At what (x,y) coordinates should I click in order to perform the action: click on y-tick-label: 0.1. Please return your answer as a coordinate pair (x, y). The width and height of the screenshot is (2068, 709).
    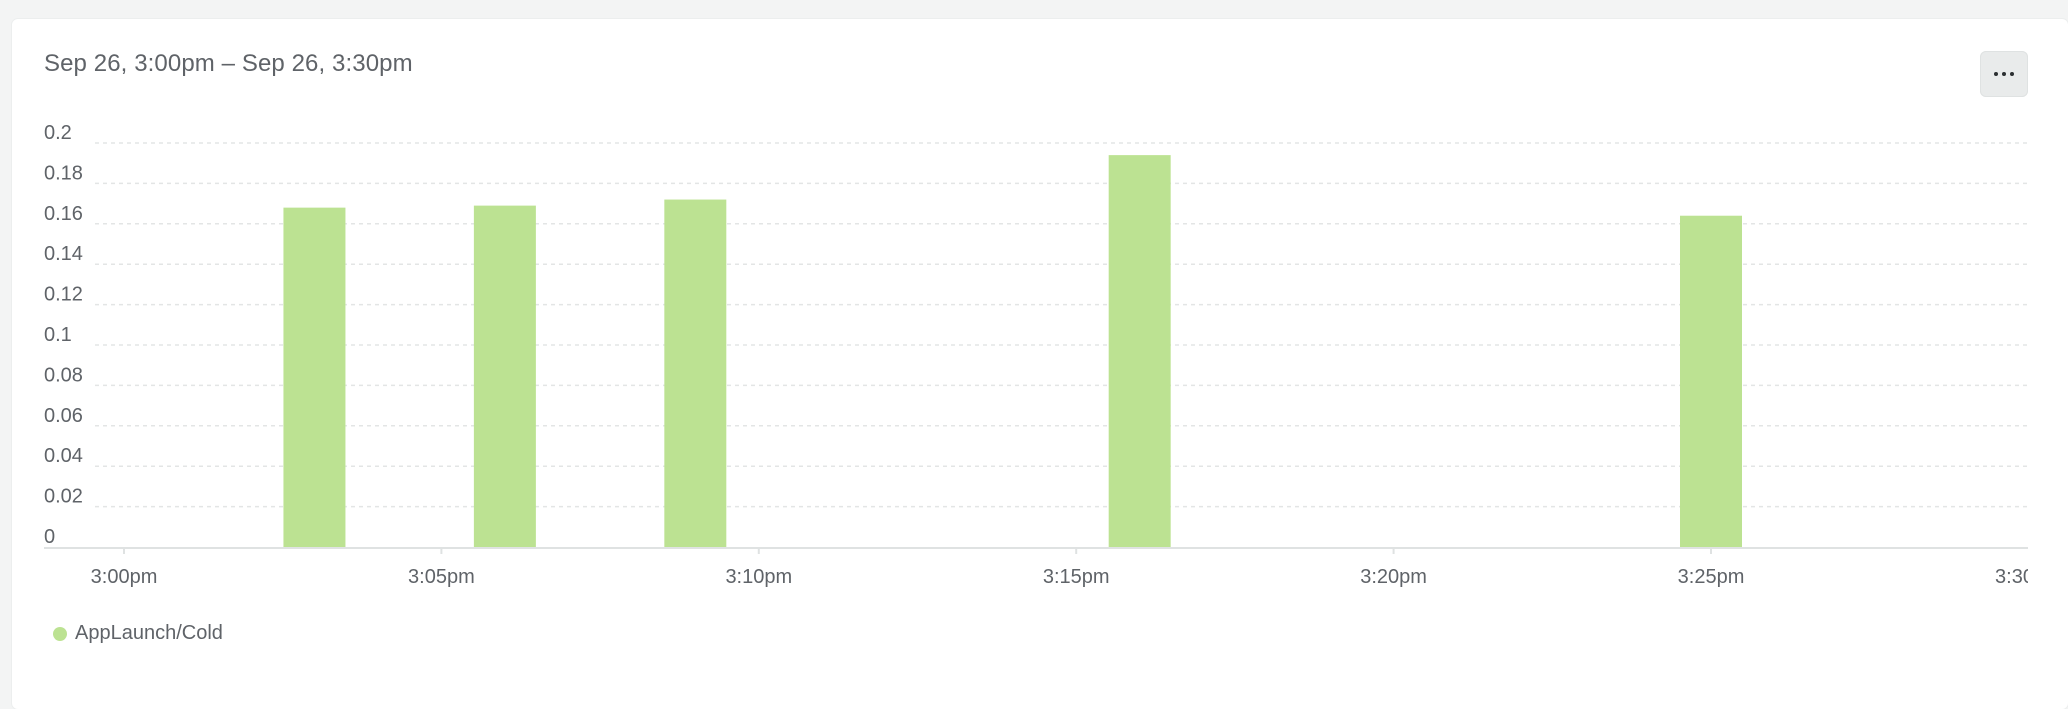
    Looking at the image, I should click on (58, 335).